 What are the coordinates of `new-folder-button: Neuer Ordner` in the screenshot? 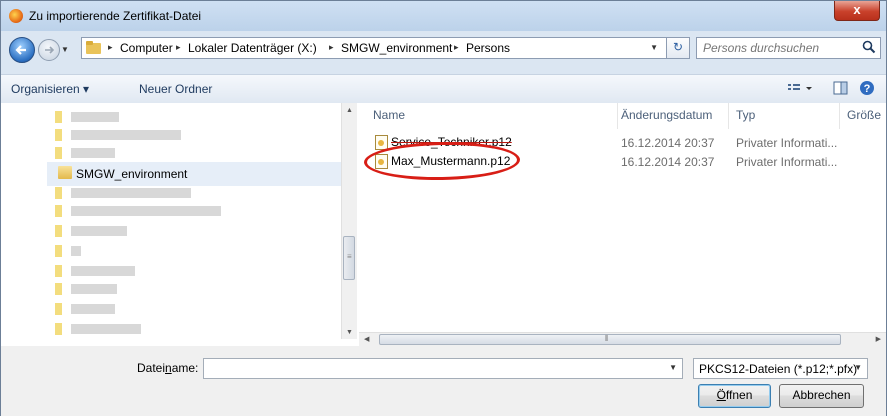 It's located at (175, 89).